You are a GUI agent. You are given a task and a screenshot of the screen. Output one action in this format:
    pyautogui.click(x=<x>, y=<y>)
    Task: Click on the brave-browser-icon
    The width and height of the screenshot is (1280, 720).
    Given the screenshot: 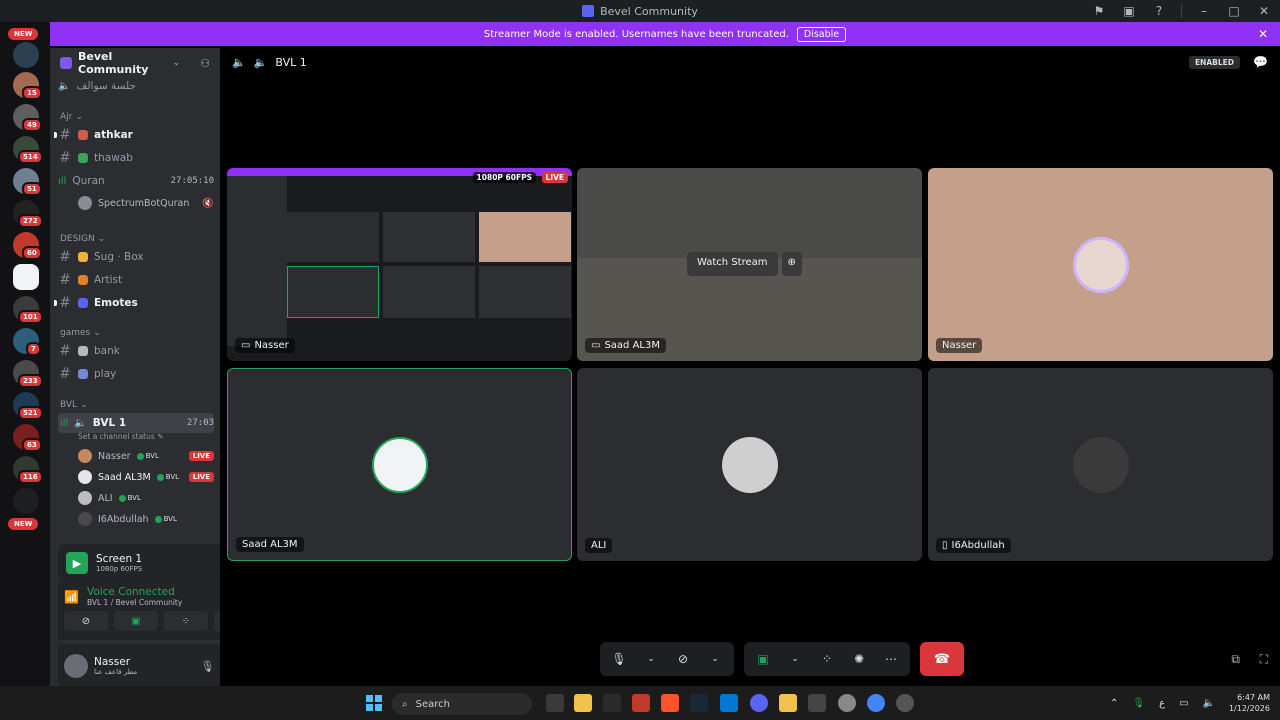 What is the action you would take?
    pyautogui.click(x=670, y=703)
    